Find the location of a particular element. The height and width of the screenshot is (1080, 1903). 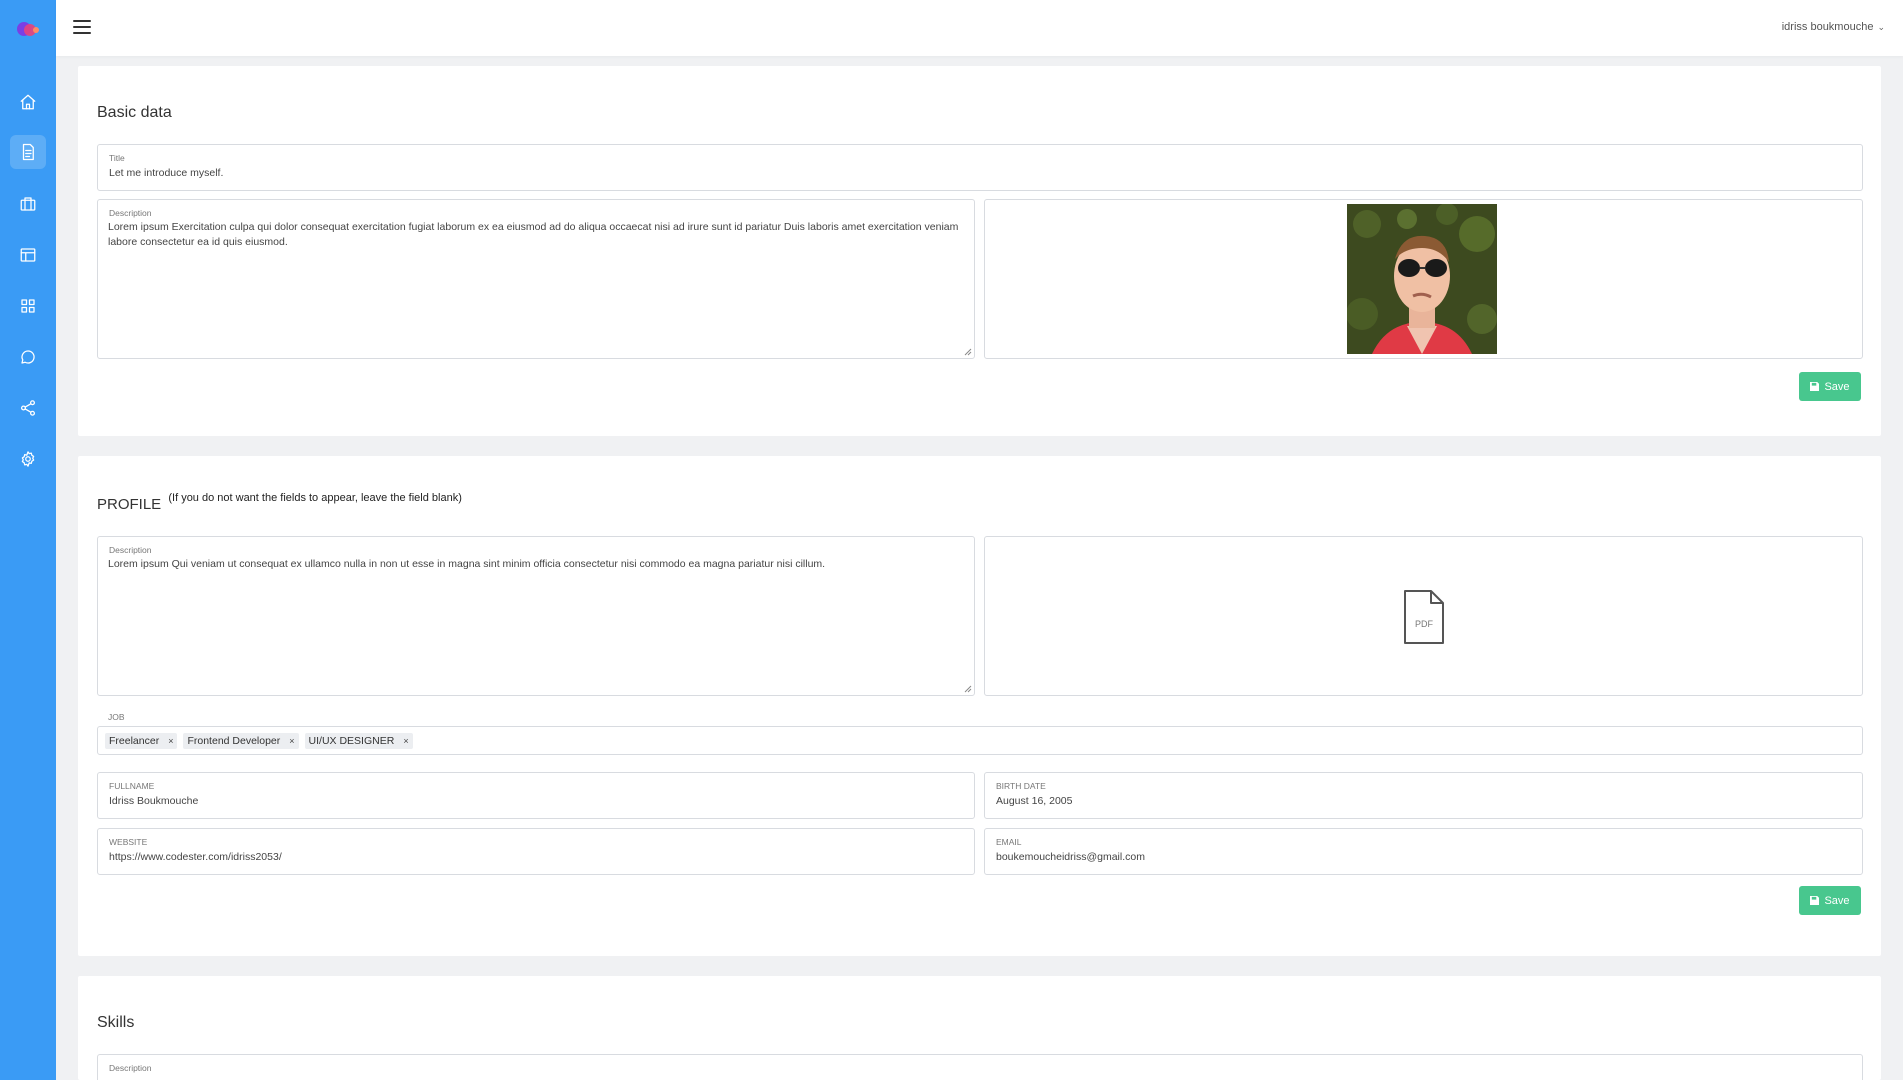

pdf-file-icon: PDF is located at coordinates (1424, 617).